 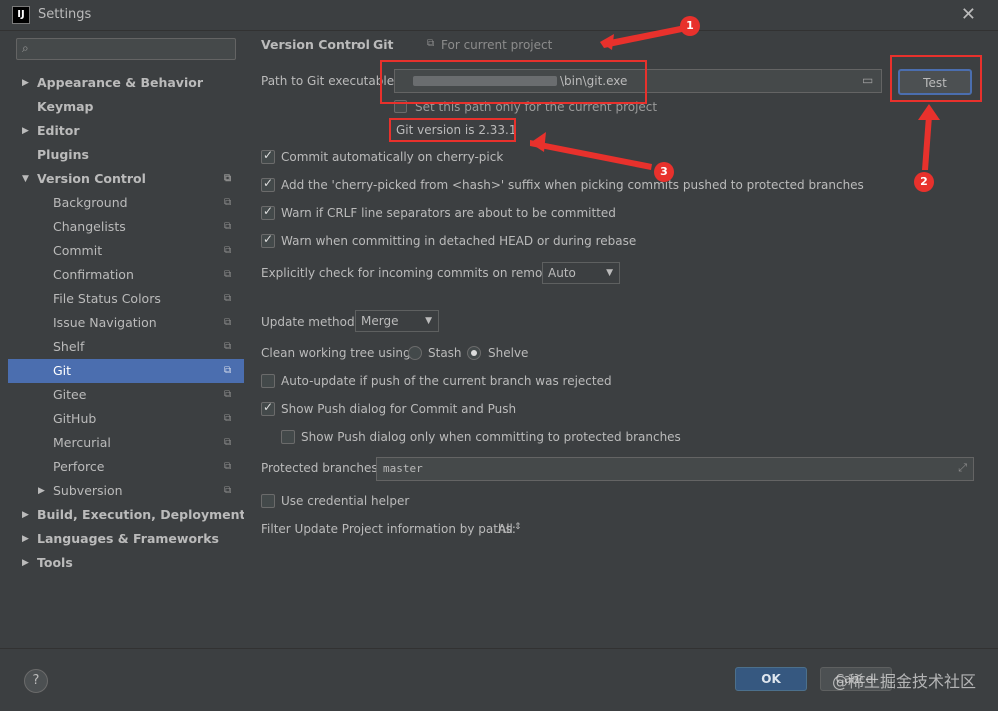 I want to click on commit-cherry-checkbox, so click(x=268, y=156).